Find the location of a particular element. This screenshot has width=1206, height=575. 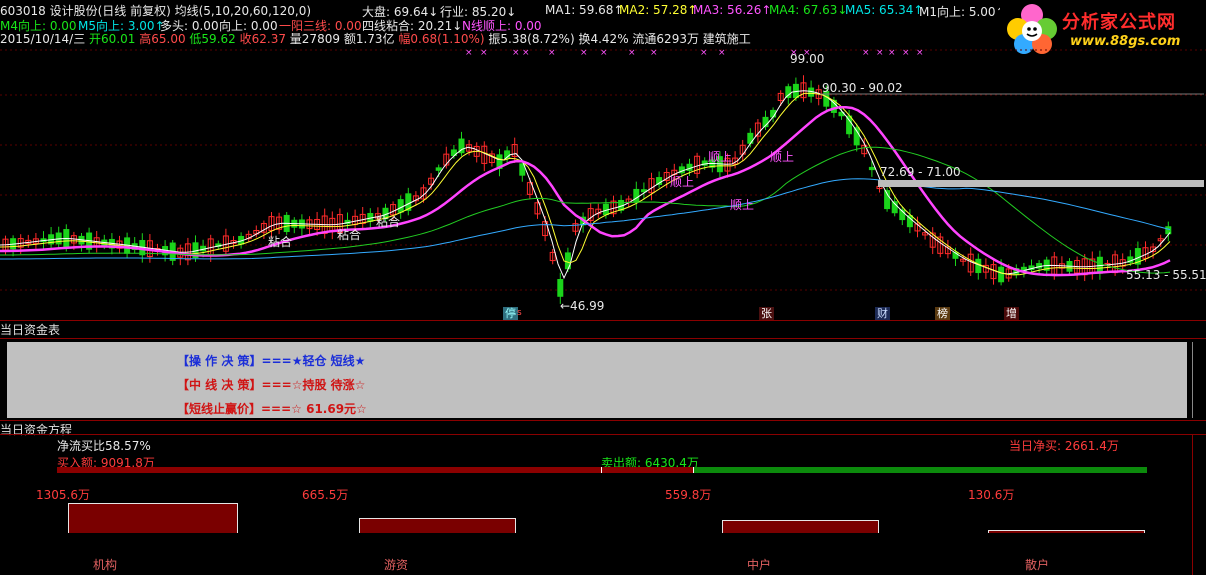

bar-value-sanhu: 130.6万 is located at coordinates (991, 495).